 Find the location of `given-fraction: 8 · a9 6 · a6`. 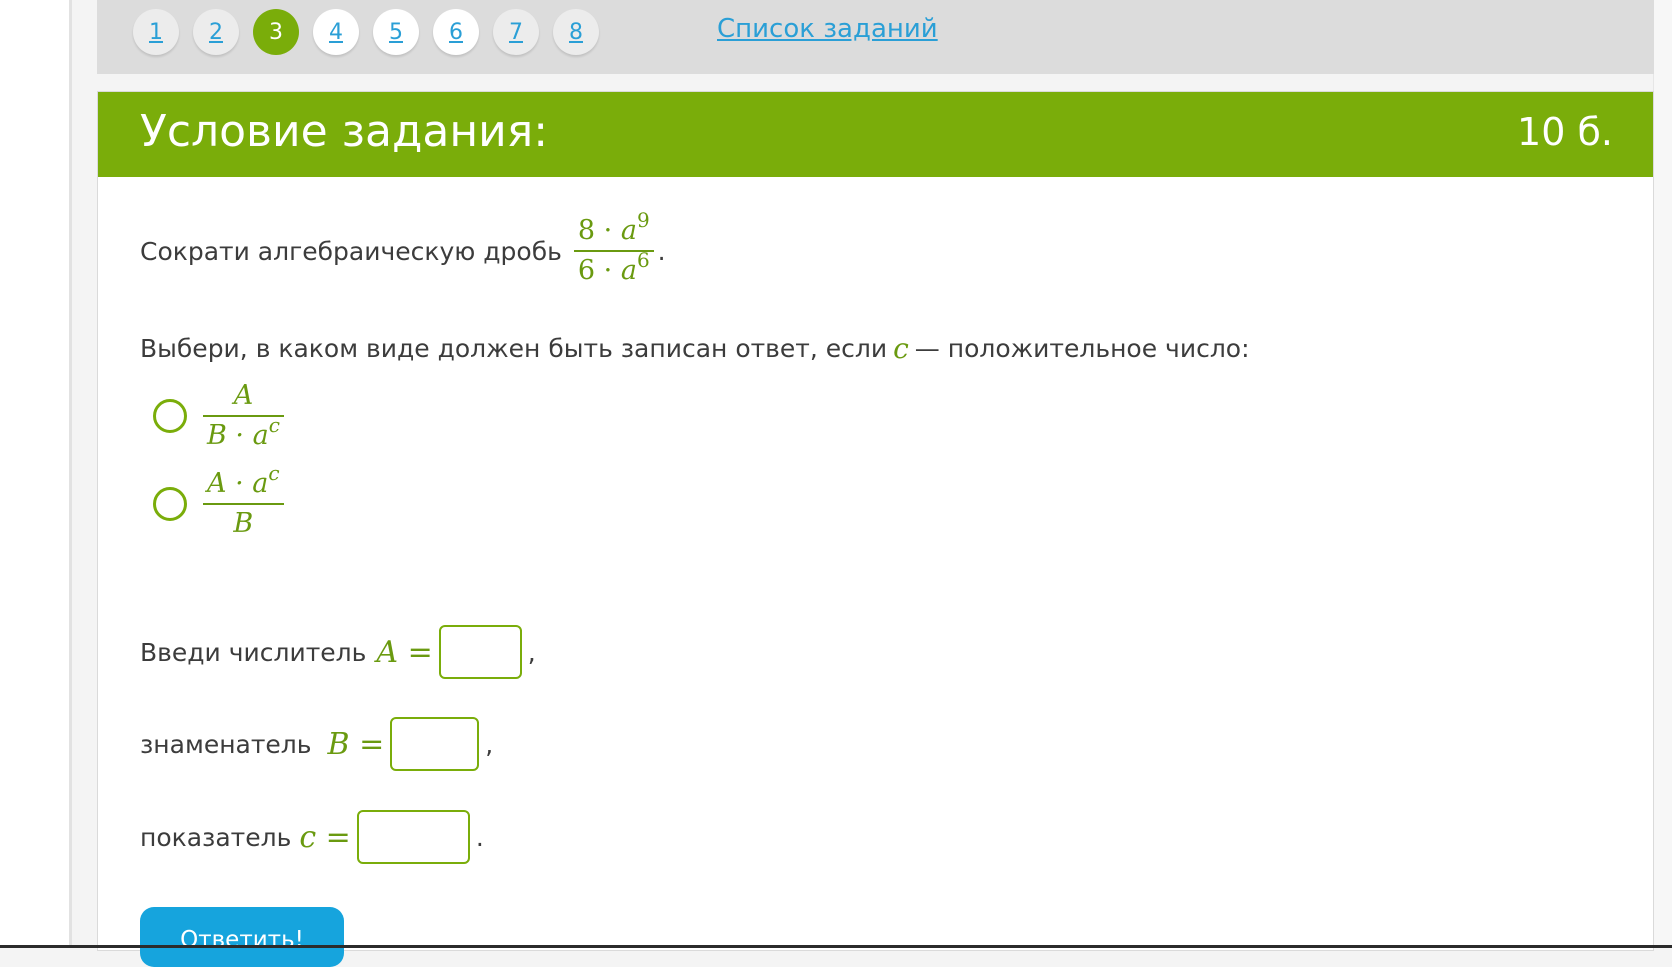

given-fraction: 8 · a9 6 · a6 is located at coordinates (613, 249).